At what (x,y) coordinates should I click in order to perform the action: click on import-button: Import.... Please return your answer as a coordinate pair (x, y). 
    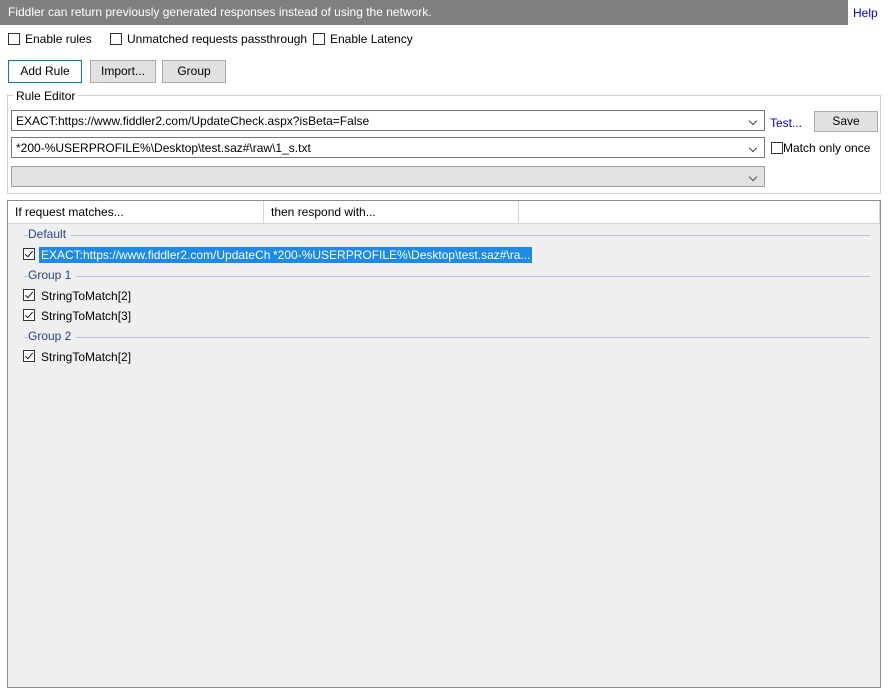
    Looking at the image, I should click on (123, 71).